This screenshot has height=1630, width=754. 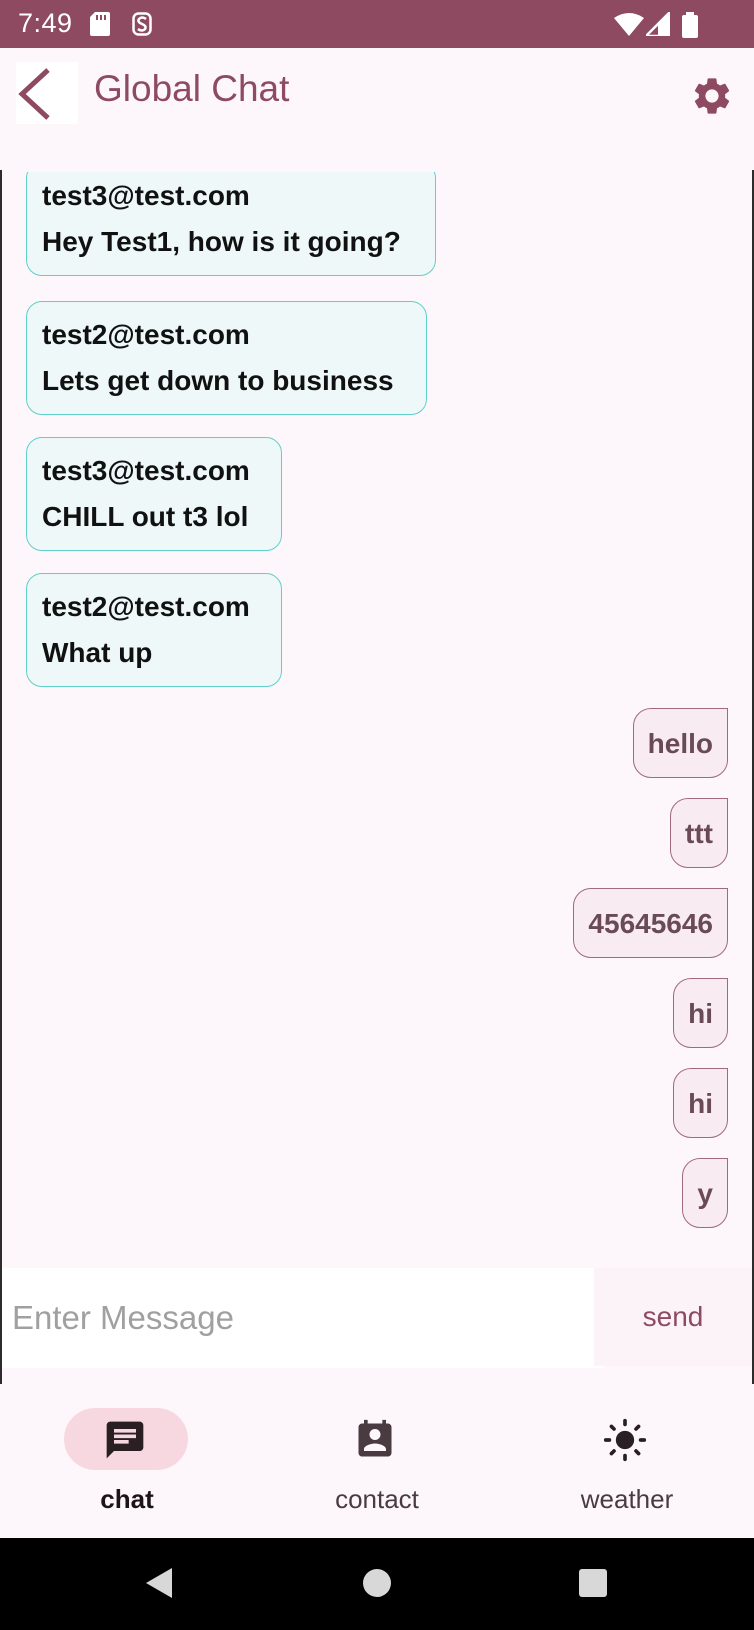 What do you see at coordinates (221, 241) in the screenshot?
I see `message-text: Hey Test1, how is it going?` at bounding box center [221, 241].